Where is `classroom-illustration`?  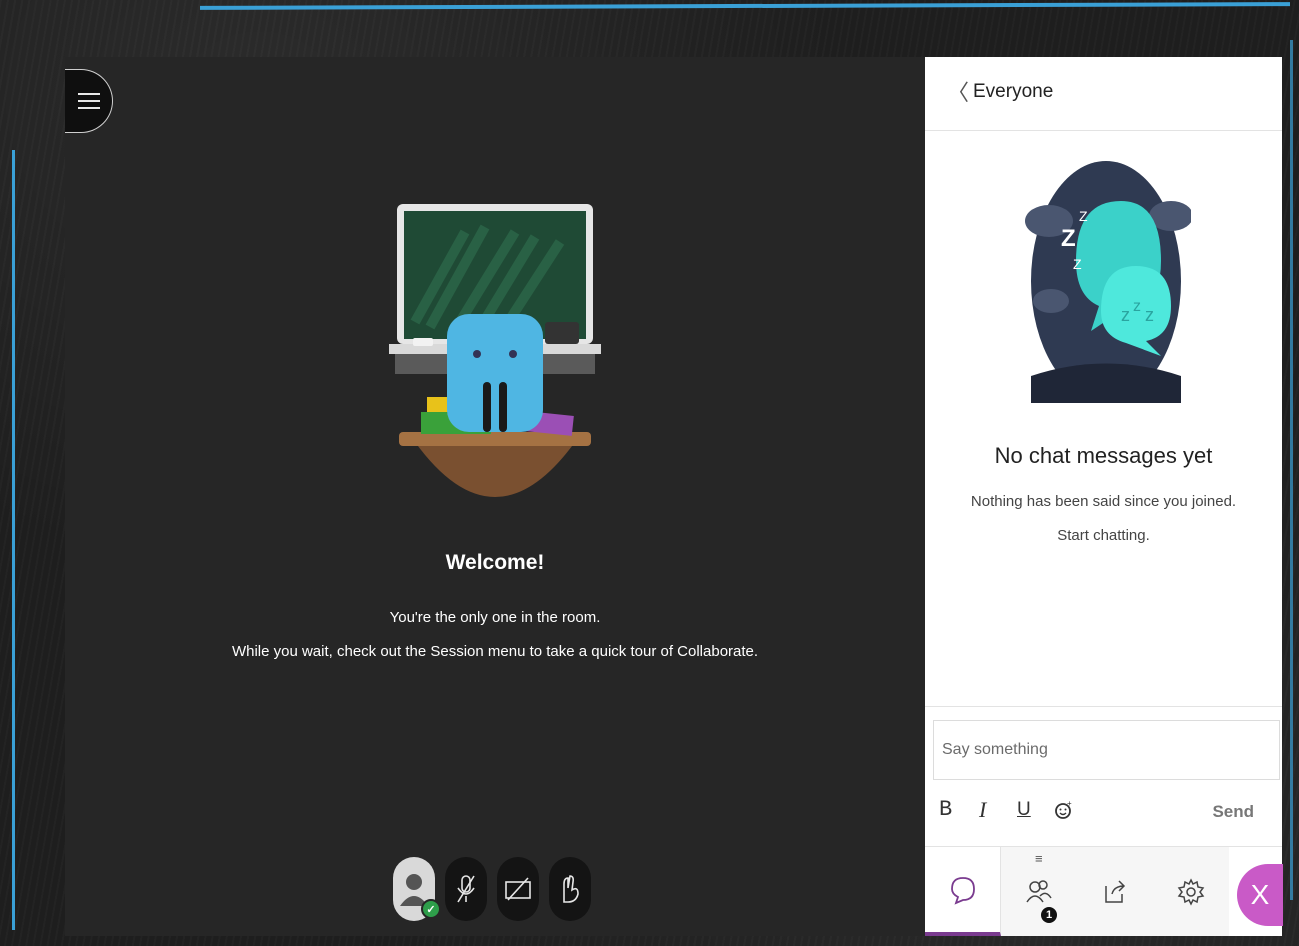
classroom-illustration is located at coordinates (495, 350).